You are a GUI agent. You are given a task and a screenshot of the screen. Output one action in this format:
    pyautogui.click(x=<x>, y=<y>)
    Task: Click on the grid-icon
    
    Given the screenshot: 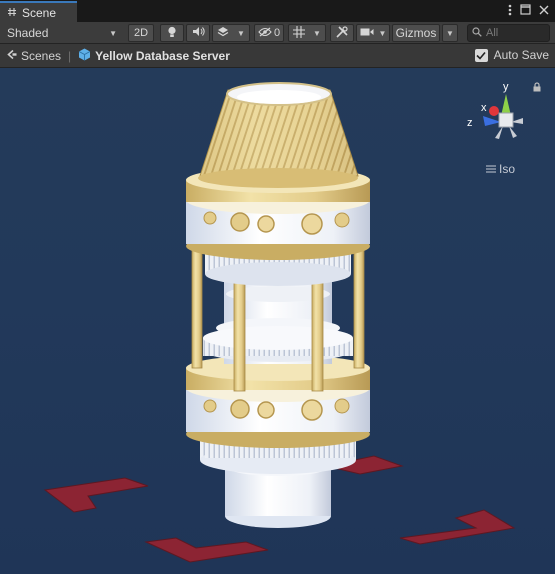 What is the action you would take?
    pyautogui.click(x=299, y=33)
    